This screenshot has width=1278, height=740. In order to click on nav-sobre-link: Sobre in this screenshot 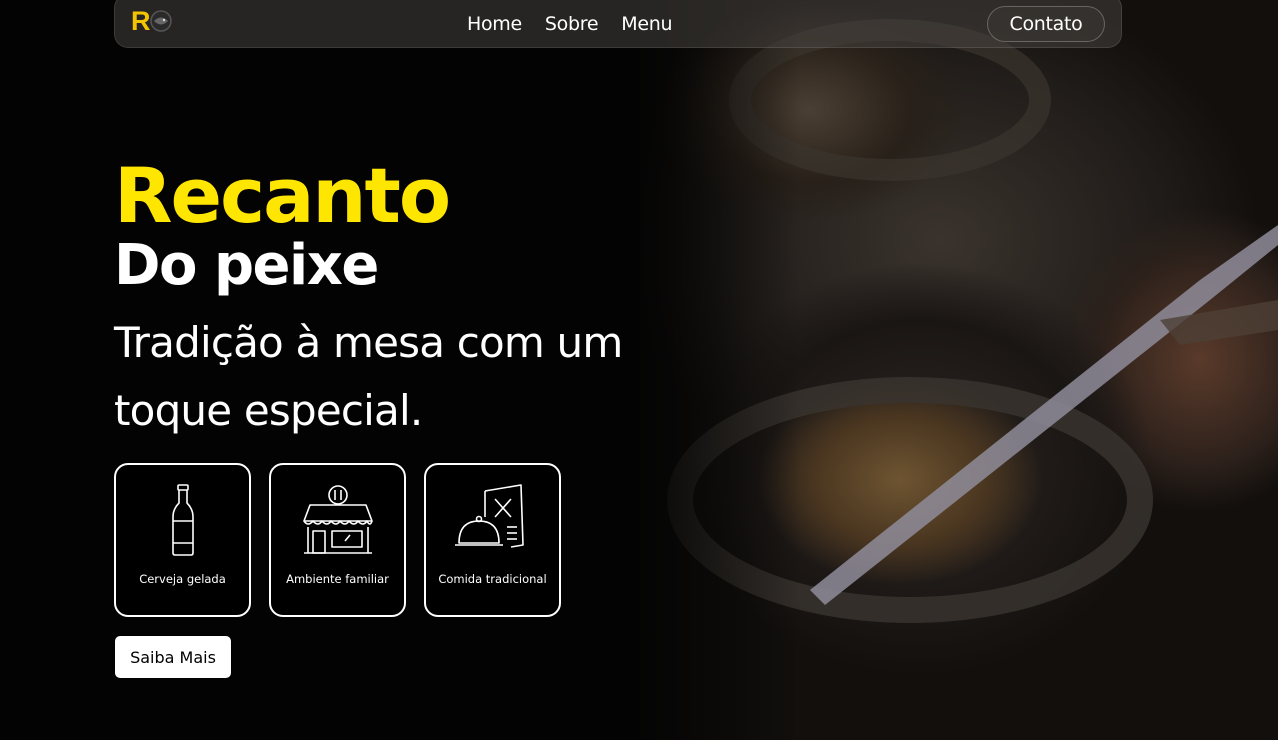, I will do `click(572, 24)`.